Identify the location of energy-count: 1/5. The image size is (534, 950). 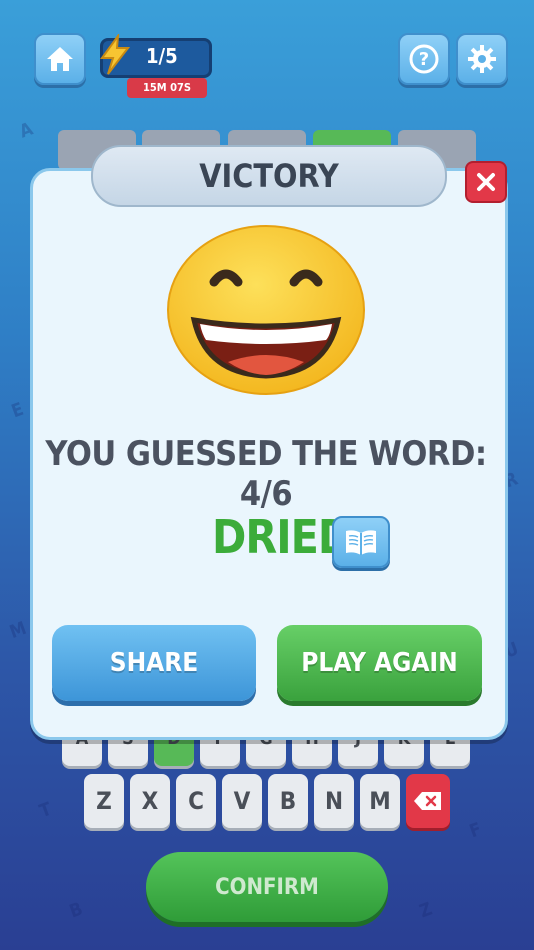
(162, 56).